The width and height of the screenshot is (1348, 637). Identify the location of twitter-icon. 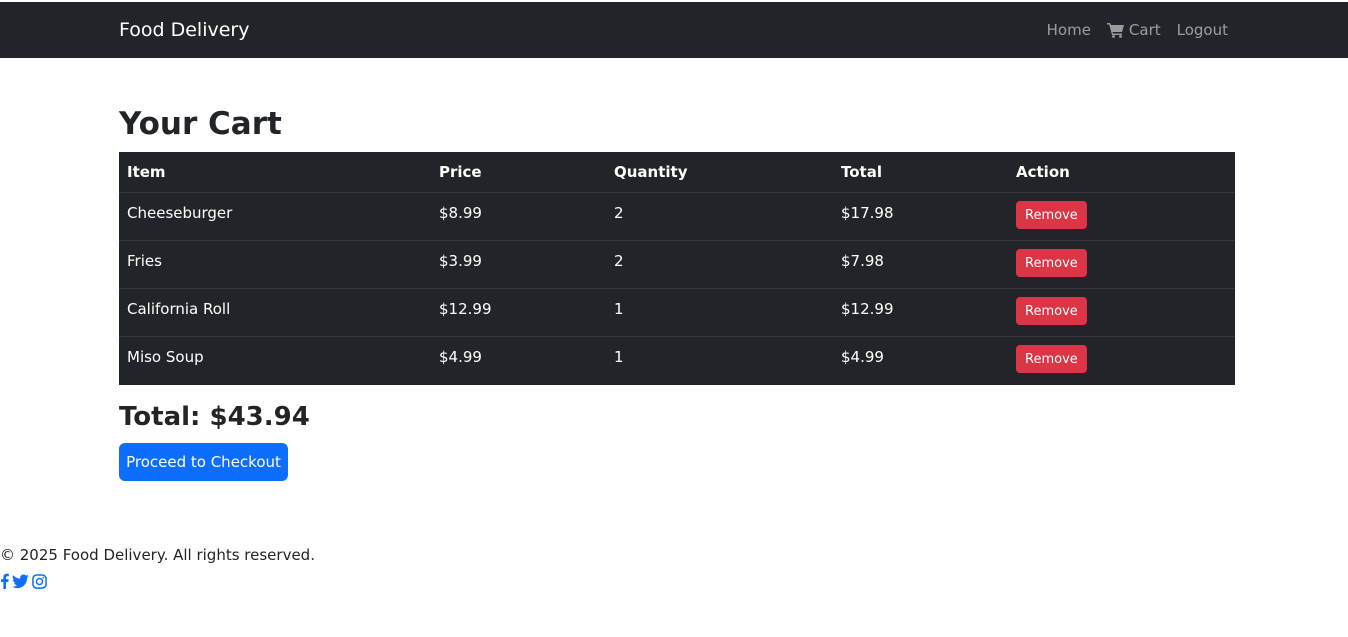
(20, 580).